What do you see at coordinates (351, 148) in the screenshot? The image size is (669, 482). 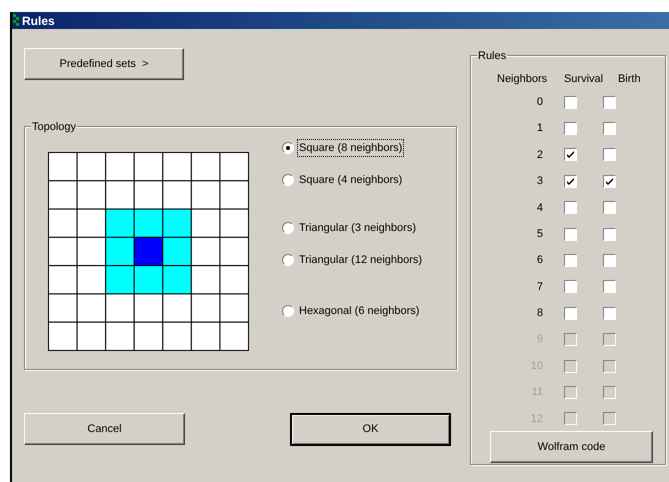 I see `radio-label: Square (8 neighbors)` at bounding box center [351, 148].